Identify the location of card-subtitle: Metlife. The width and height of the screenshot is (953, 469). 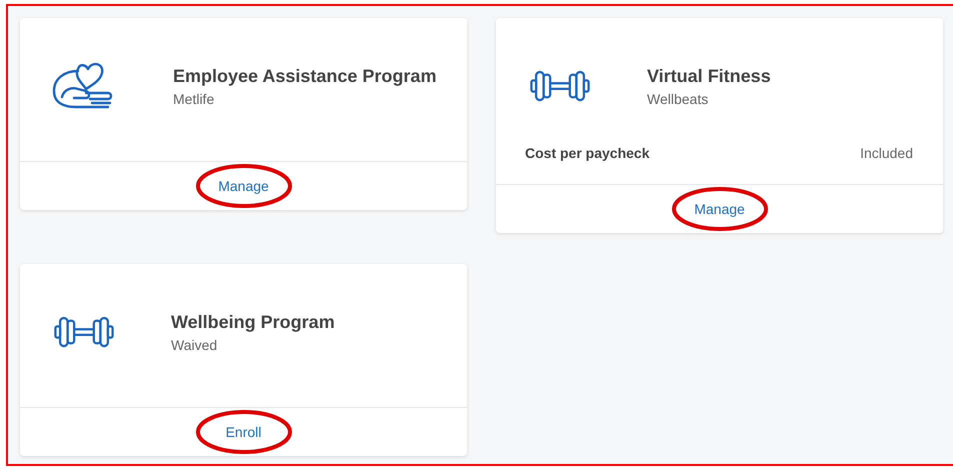
(194, 98).